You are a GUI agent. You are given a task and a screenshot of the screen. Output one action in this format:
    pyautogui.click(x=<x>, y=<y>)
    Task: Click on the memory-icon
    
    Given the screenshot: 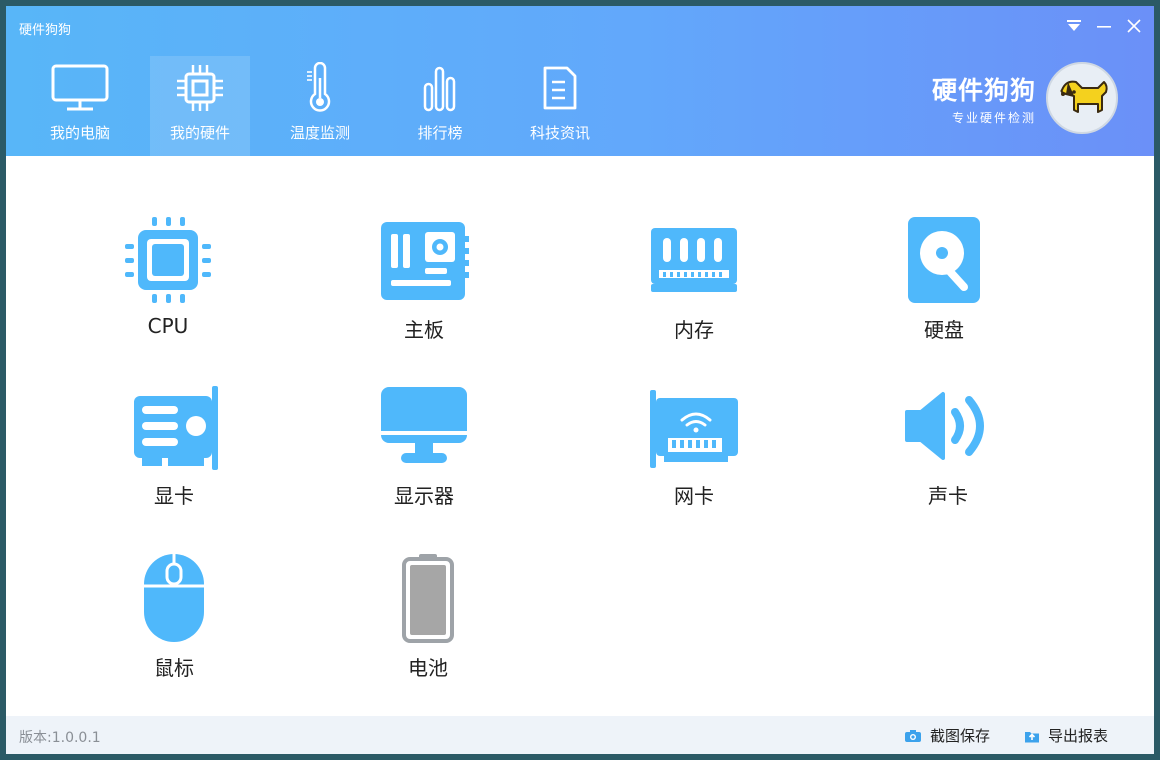 What is the action you would take?
    pyautogui.click(x=694, y=260)
    